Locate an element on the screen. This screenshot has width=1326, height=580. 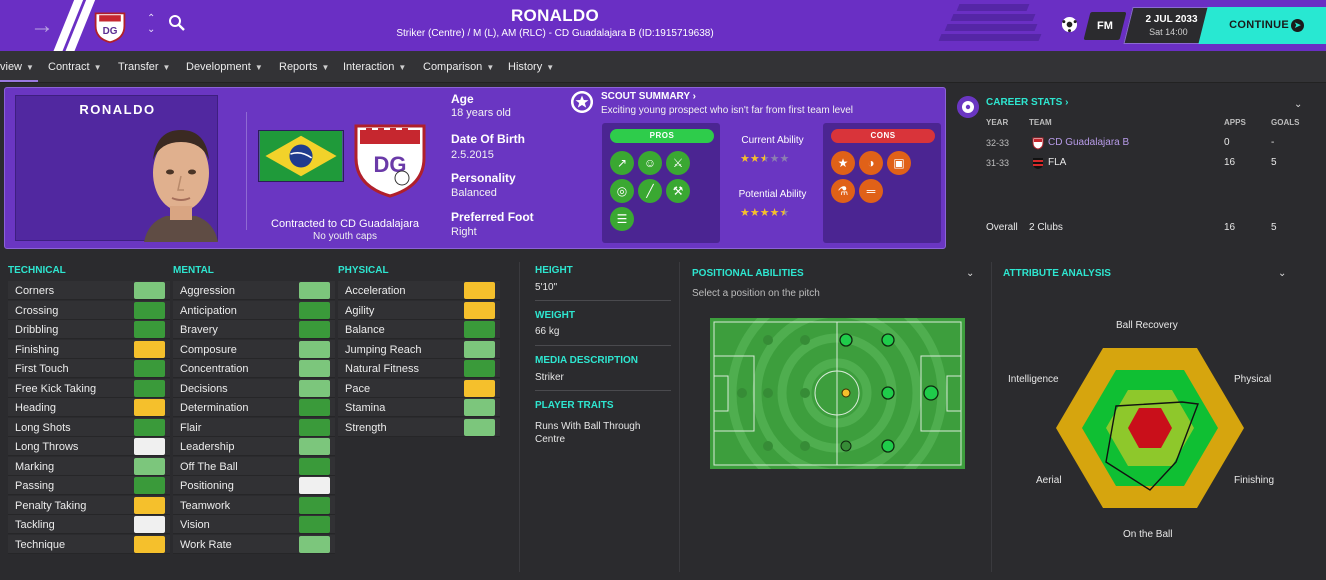
continue-button: CONTINUE ➤ is located at coordinates (1262, 25).